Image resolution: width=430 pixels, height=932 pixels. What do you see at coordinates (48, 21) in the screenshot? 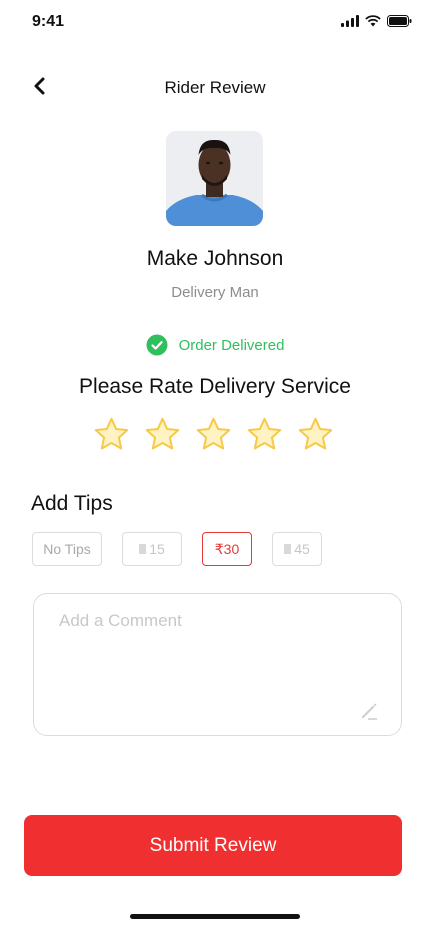
I see `status-time: 9:41` at bounding box center [48, 21].